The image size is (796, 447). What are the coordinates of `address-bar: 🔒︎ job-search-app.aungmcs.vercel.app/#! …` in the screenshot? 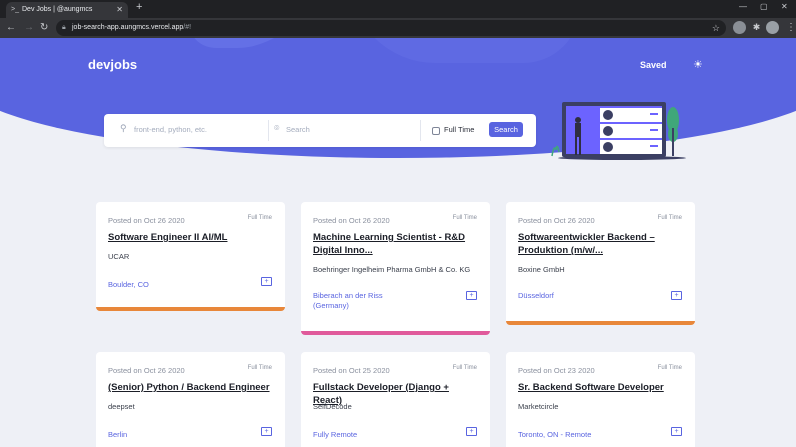 It's located at (391, 28).